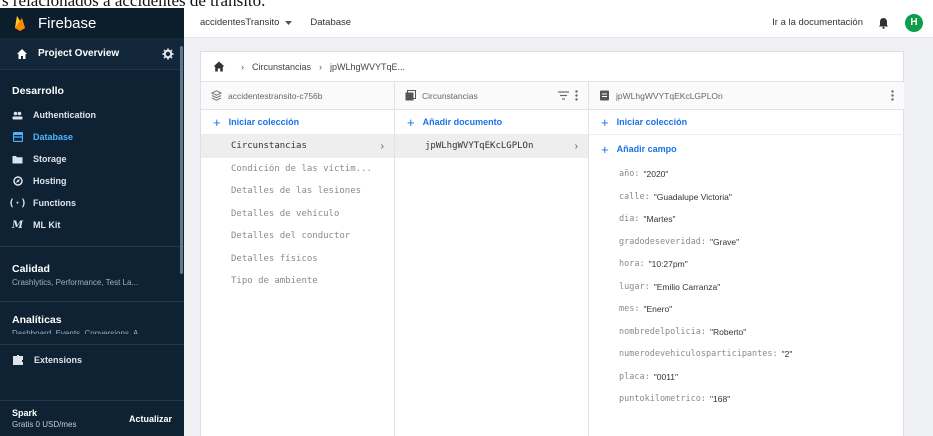  I want to click on document-field: mes: "Enero", so click(746, 309).